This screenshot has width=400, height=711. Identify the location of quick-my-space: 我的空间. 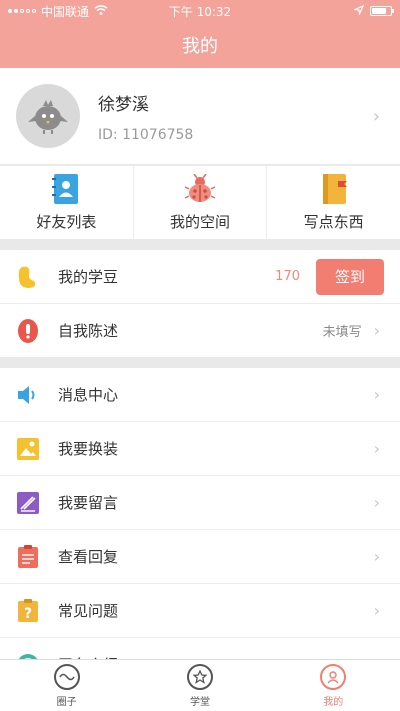
(201, 202).